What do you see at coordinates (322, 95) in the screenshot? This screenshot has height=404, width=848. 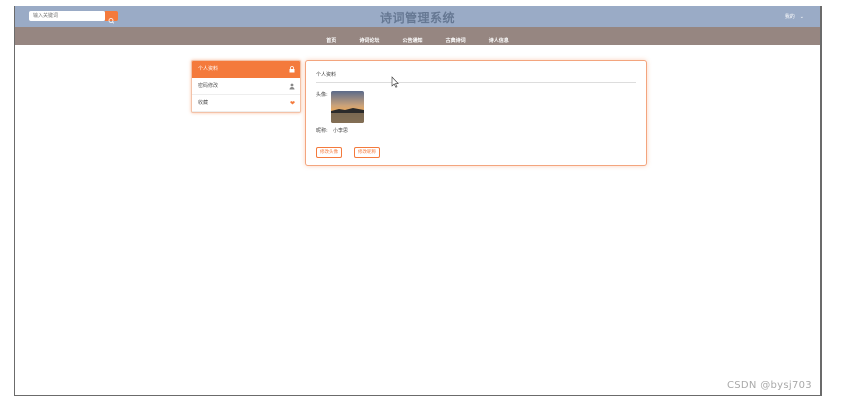 I see `avatar-label: 头像:` at bounding box center [322, 95].